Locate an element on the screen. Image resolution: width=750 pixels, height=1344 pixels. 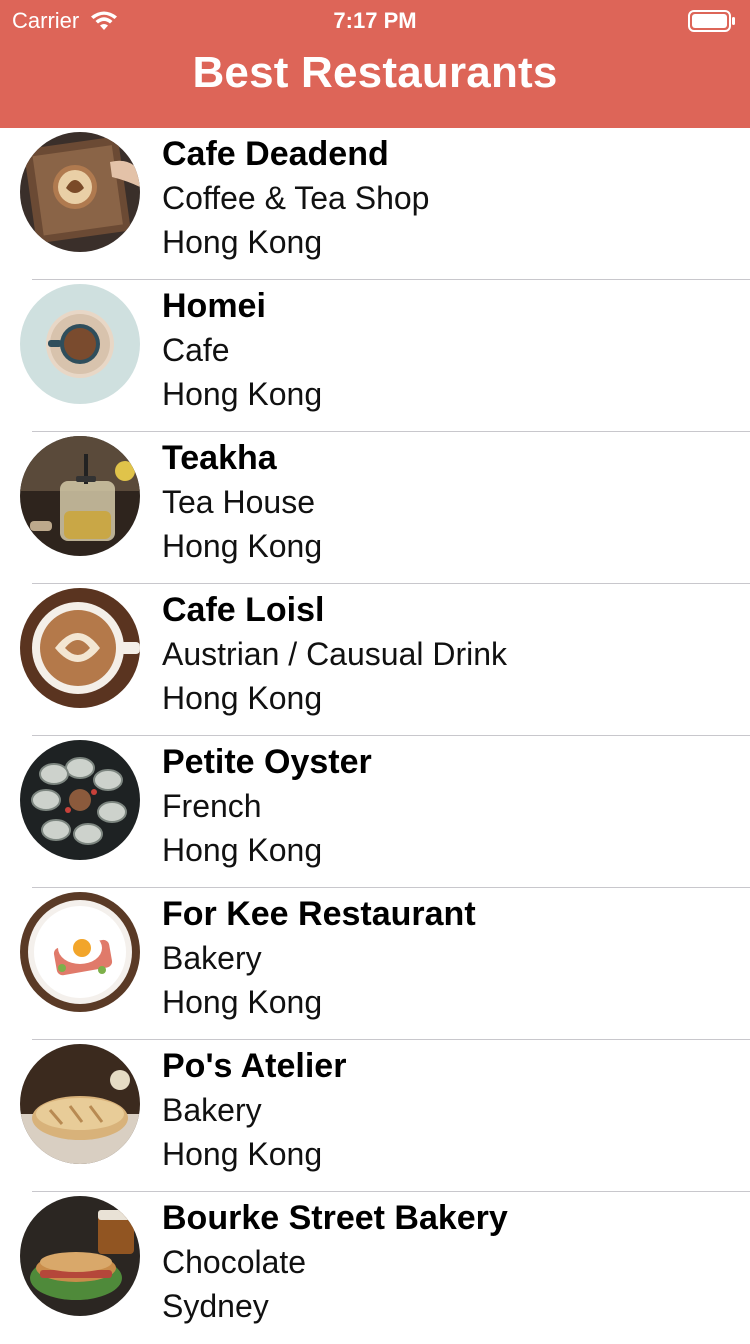
restaurant-location: Sydney is located at coordinates (215, 1306).